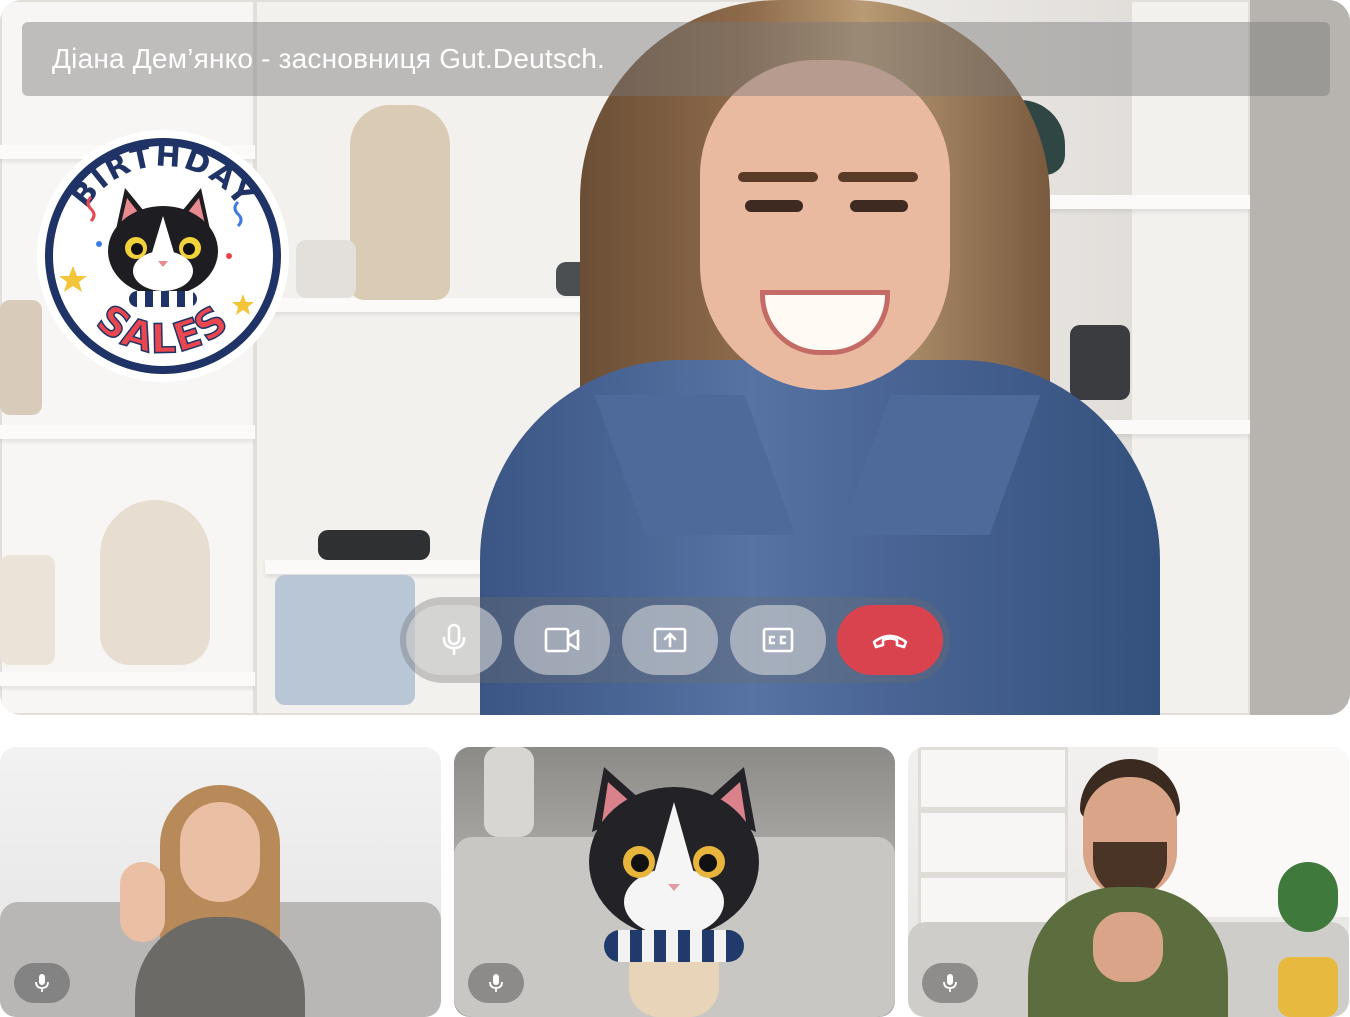 The width and height of the screenshot is (1350, 1017). I want to click on blue-frame, so click(345, 640).